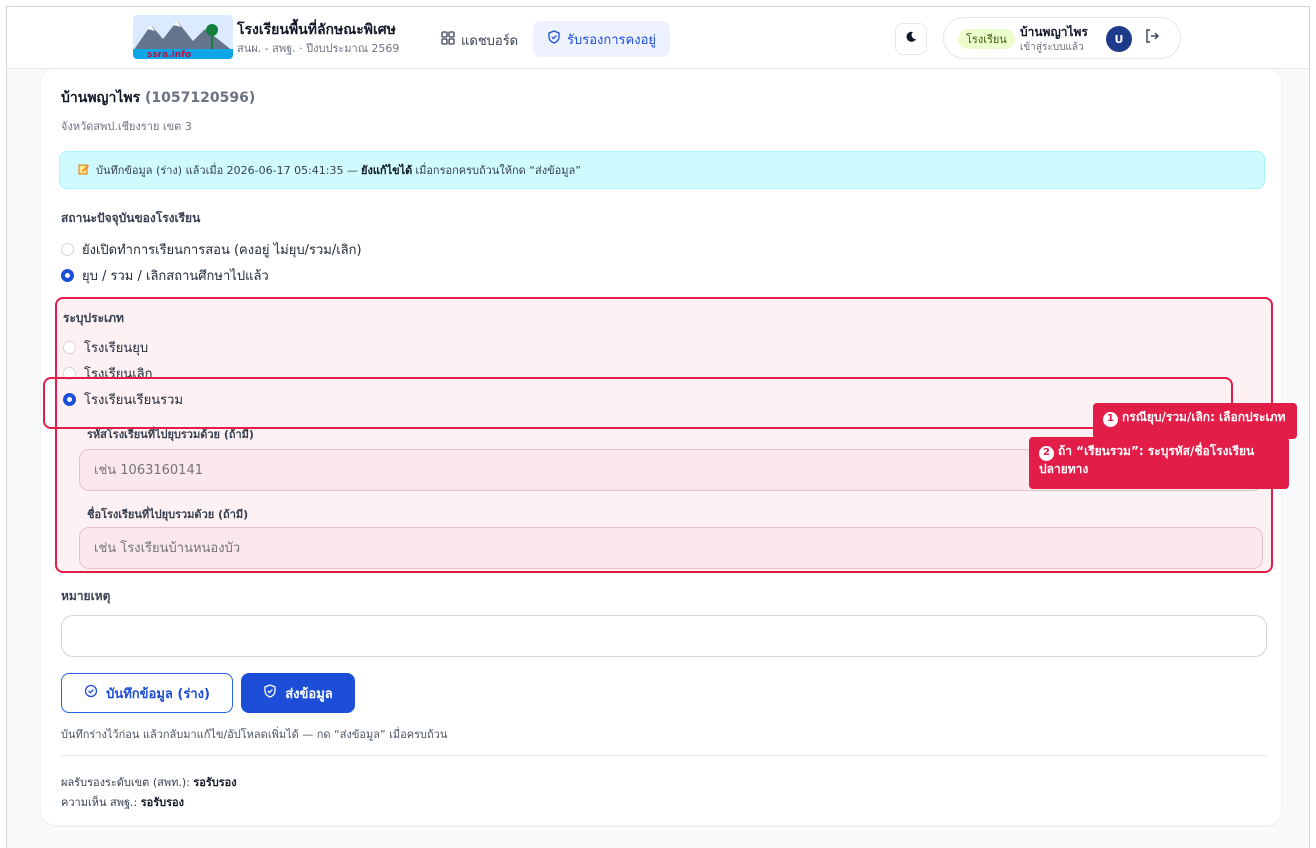  Describe the element at coordinates (671, 548) in the screenshot. I see `merge-name-input` at that location.